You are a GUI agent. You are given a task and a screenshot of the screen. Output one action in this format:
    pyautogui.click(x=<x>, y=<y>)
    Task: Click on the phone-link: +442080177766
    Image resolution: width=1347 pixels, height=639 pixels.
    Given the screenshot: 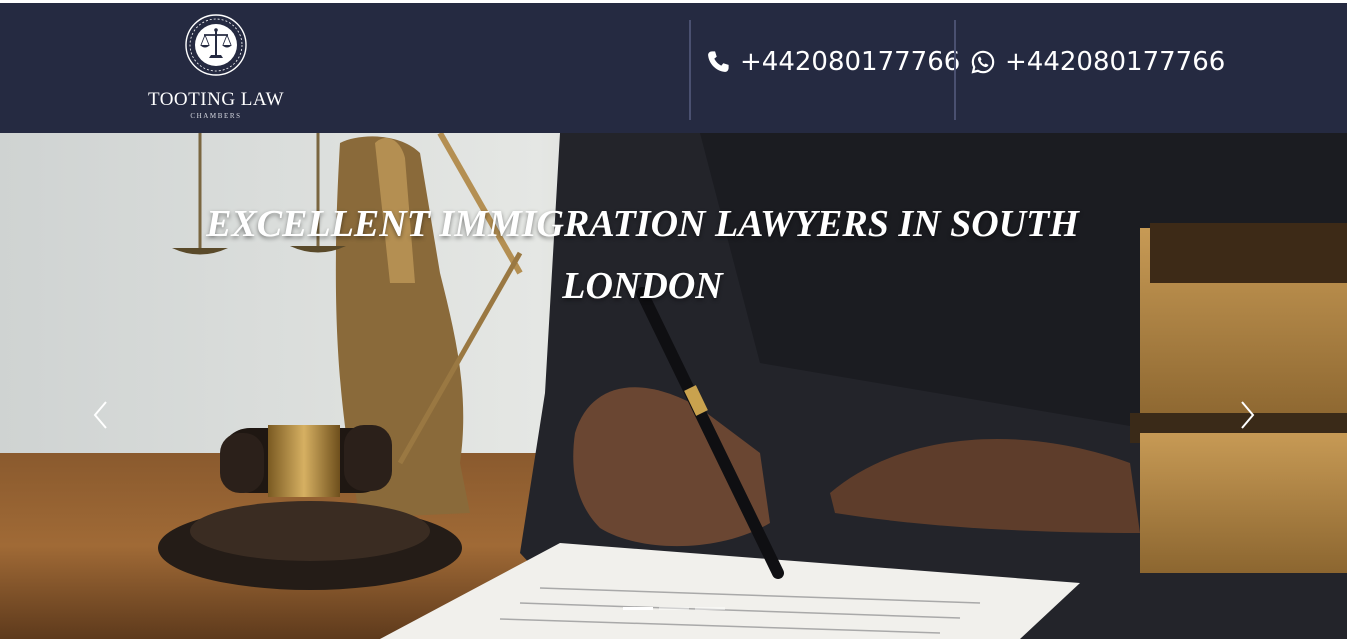 What is the action you would take?
    pyautogui.click(x=832, y=62)
    